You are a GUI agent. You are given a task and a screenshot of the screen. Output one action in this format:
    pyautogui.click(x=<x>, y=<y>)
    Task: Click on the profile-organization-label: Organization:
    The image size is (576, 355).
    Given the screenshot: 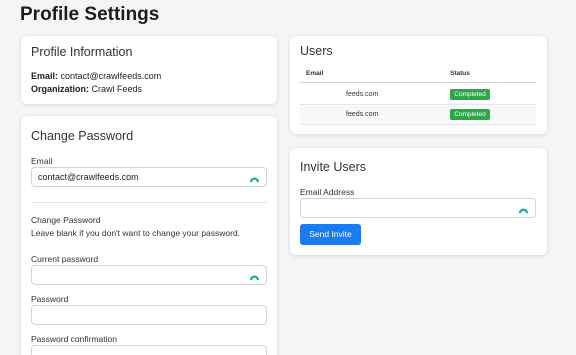 What is the action you would take?
    pyautogui.click(x=60, y=89)
    